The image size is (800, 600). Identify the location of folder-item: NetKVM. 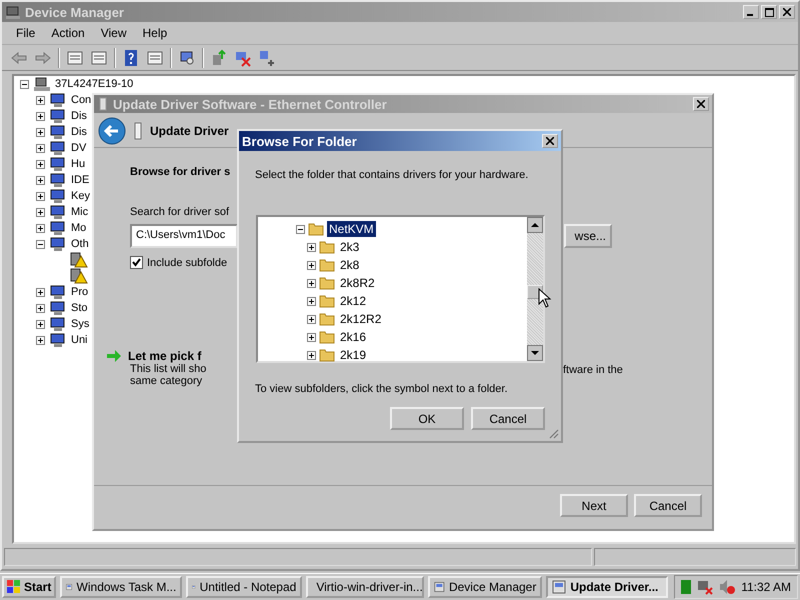
(351, 229).